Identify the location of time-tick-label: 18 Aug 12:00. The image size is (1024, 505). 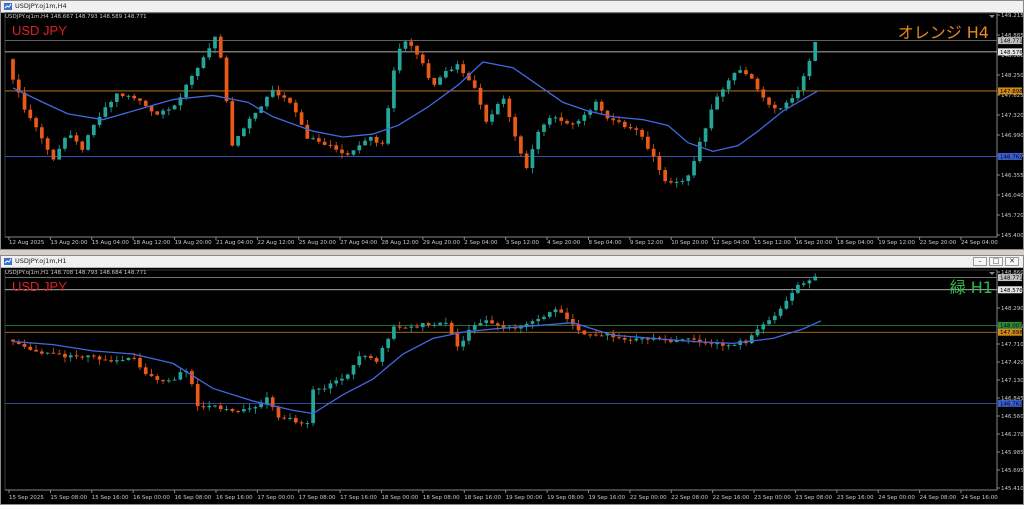
(152, 243).